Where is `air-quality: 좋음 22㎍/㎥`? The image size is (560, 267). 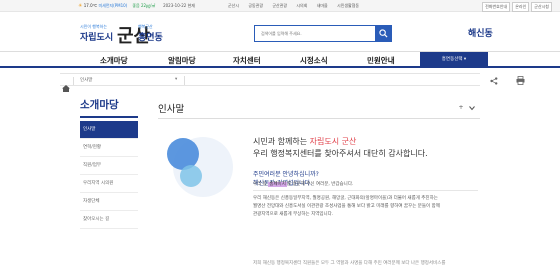
air-quality: 좋음 22㎍/㎥ is located at coordinates (144, 5).